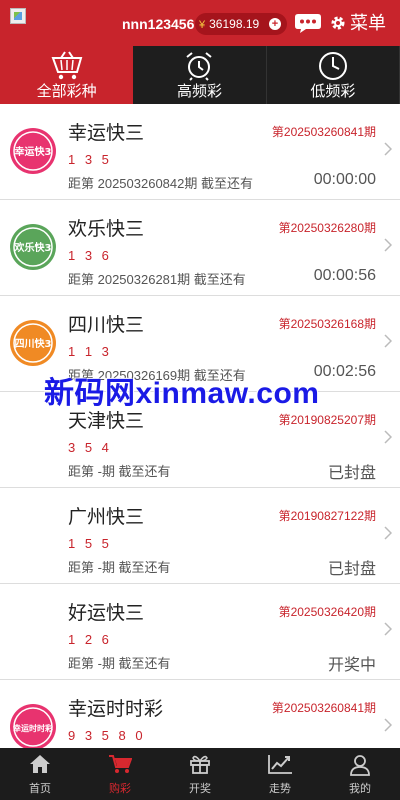 The width and height of the screenshot is (400, 800). What do you see at coordinates (344, 275) in the screenshot?
I see `countdown-timer: 00:00:56` at bounding box center [344, 275].